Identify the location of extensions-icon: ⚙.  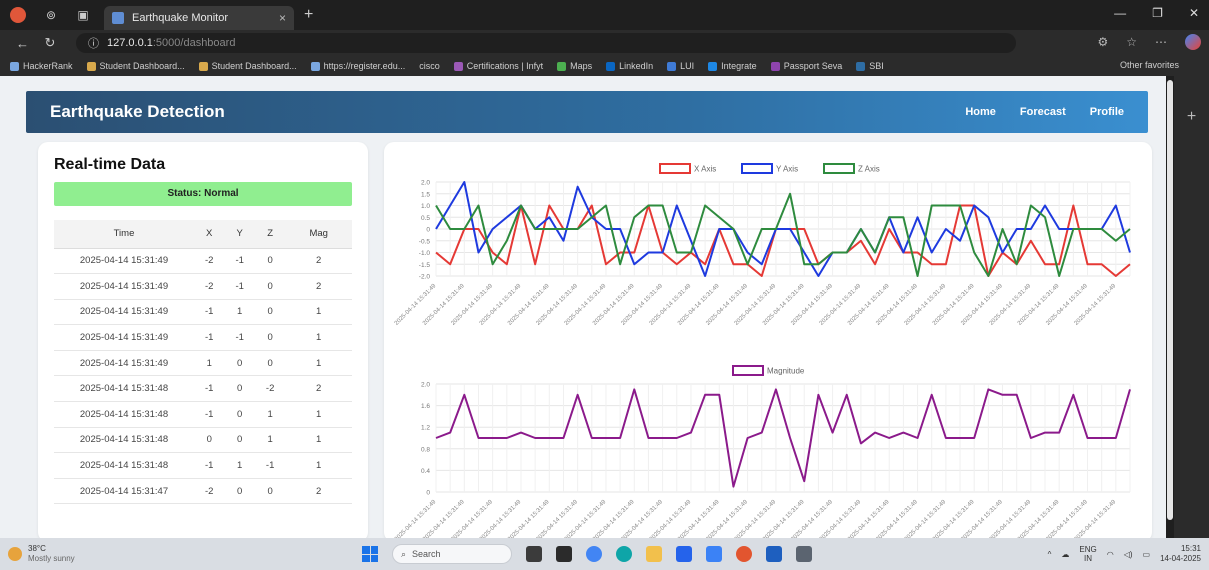
(1102, 42).